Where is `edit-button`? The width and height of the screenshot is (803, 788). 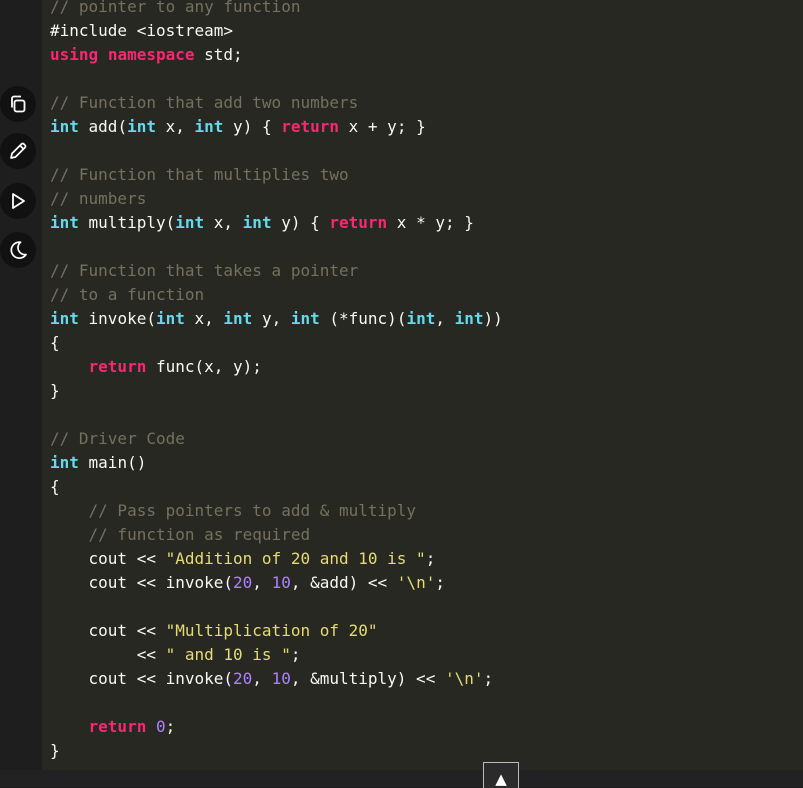
edit-button is located at coordinates (18, 151).